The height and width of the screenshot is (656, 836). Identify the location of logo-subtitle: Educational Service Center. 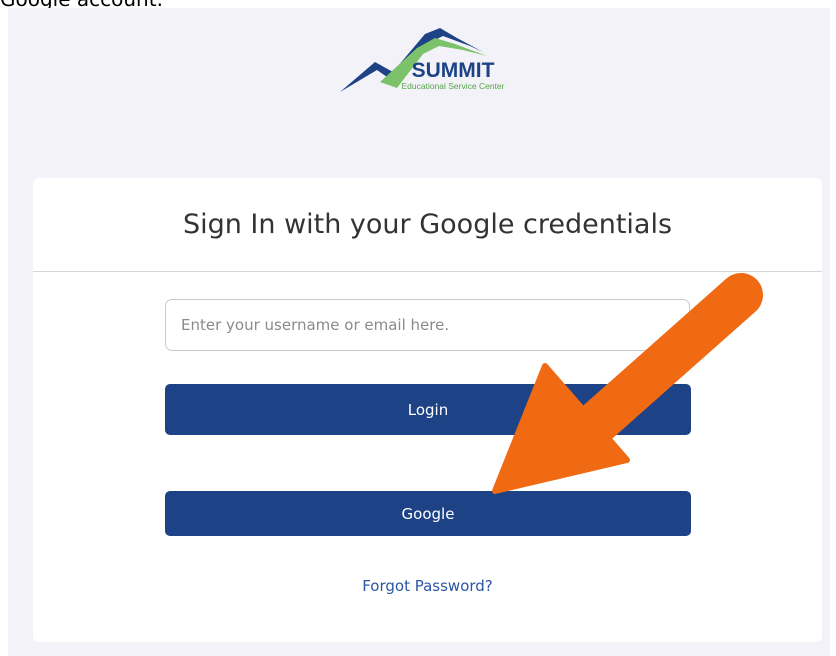
(452, 86).